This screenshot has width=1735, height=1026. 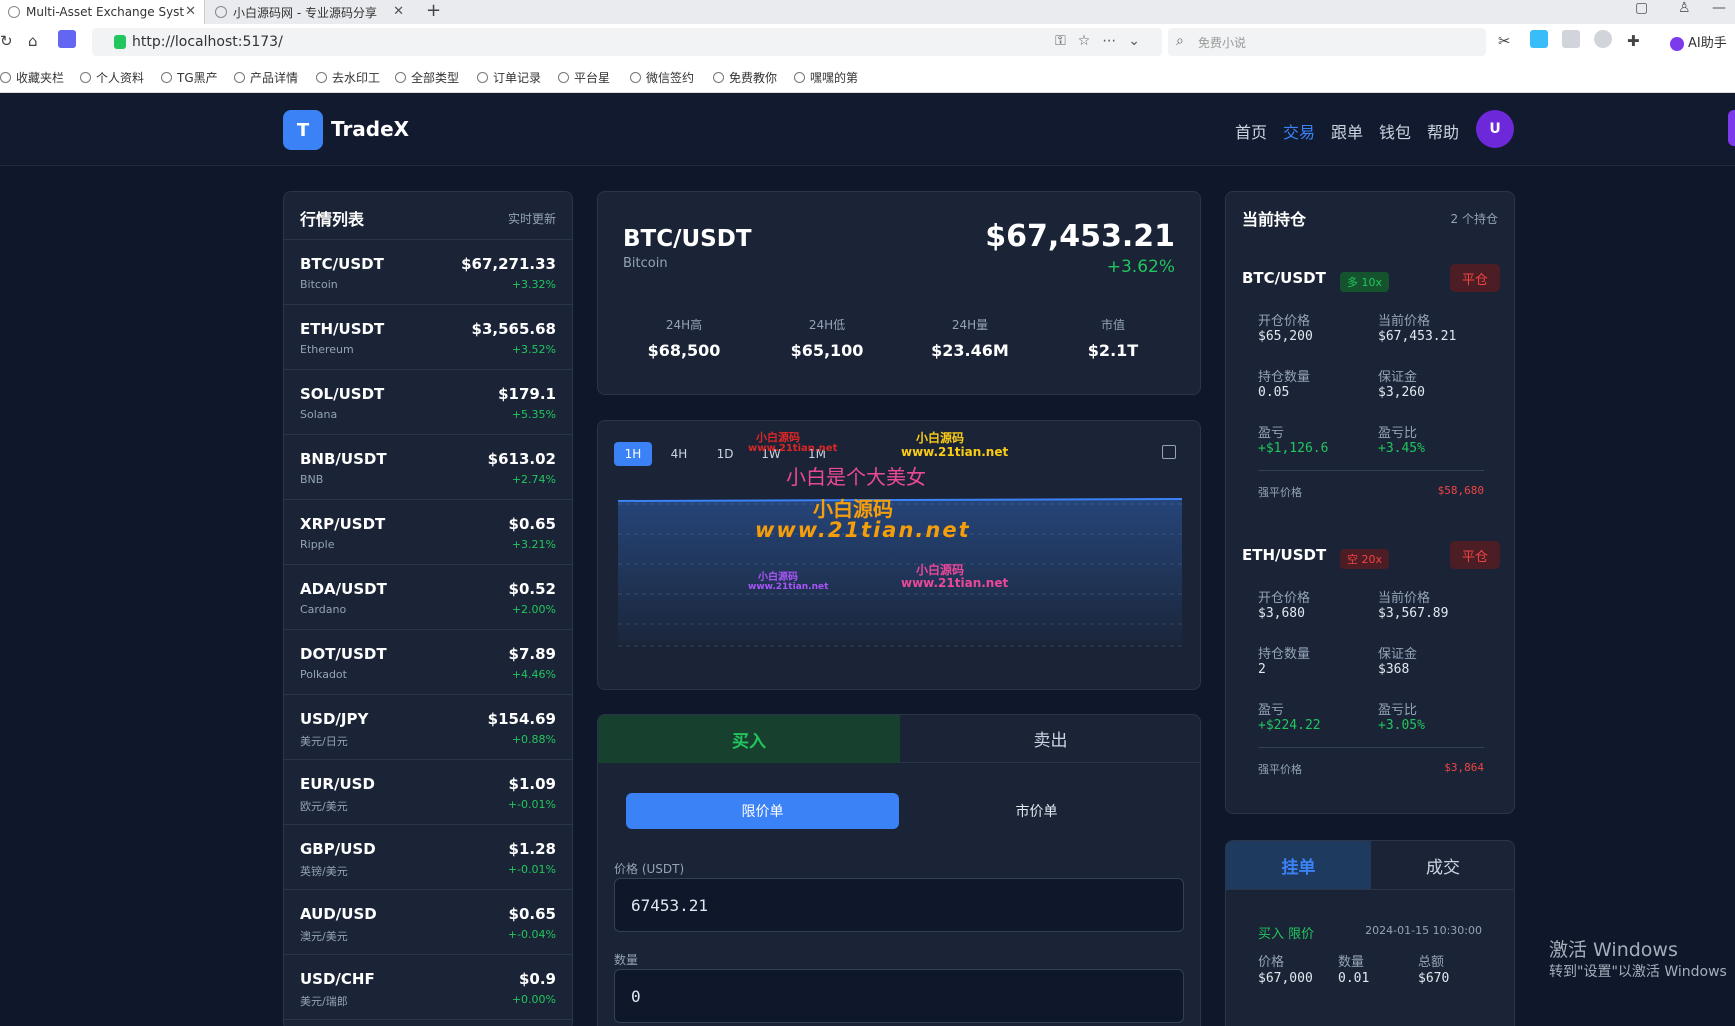 I want to click on market-change: +2.00%, so click(x=533, y=609).